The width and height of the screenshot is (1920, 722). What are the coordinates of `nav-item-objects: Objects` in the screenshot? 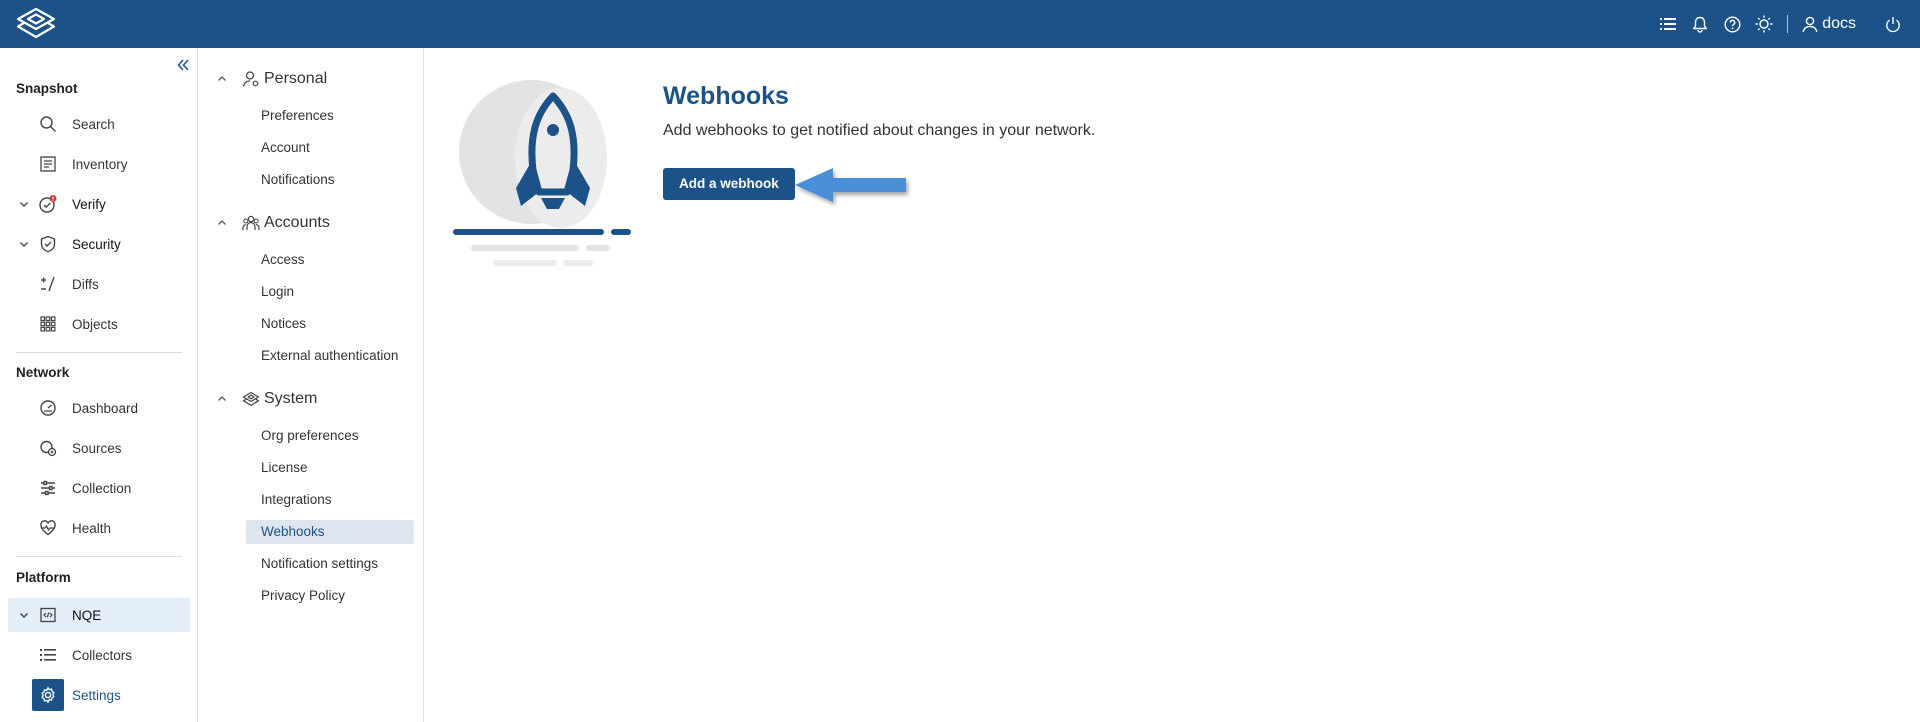 It's located at (99, 324).